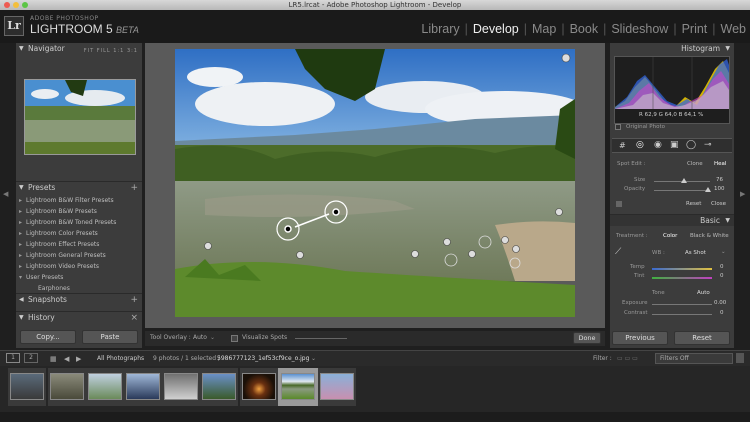  I want to click on contrast-value: 0, so click(722, 313).